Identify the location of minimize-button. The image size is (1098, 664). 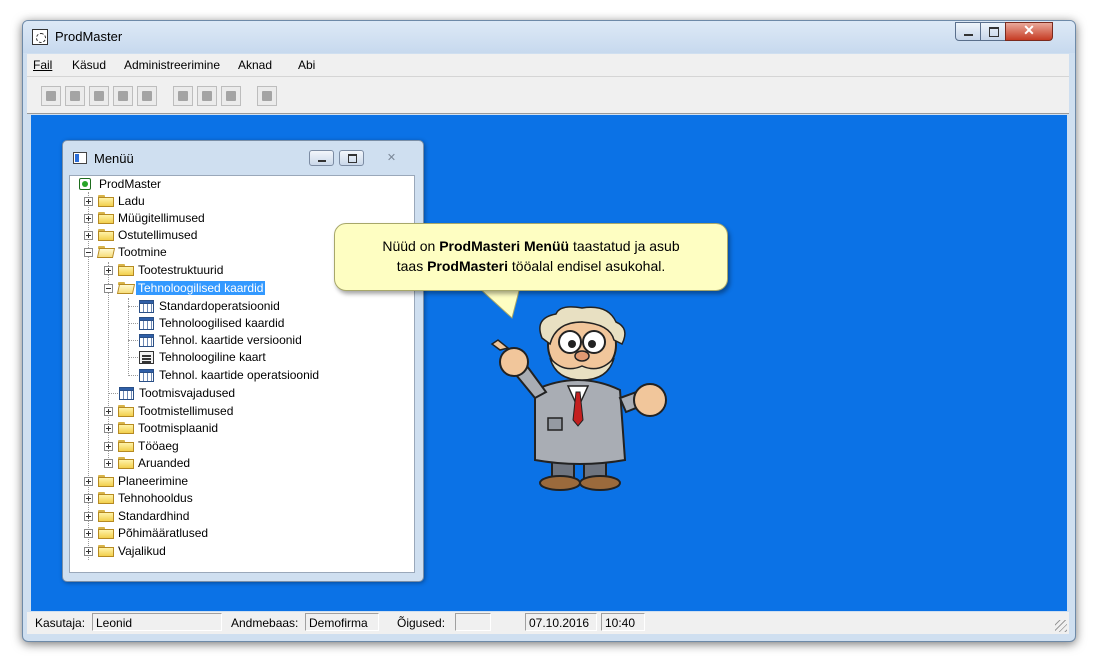
(968, 31).